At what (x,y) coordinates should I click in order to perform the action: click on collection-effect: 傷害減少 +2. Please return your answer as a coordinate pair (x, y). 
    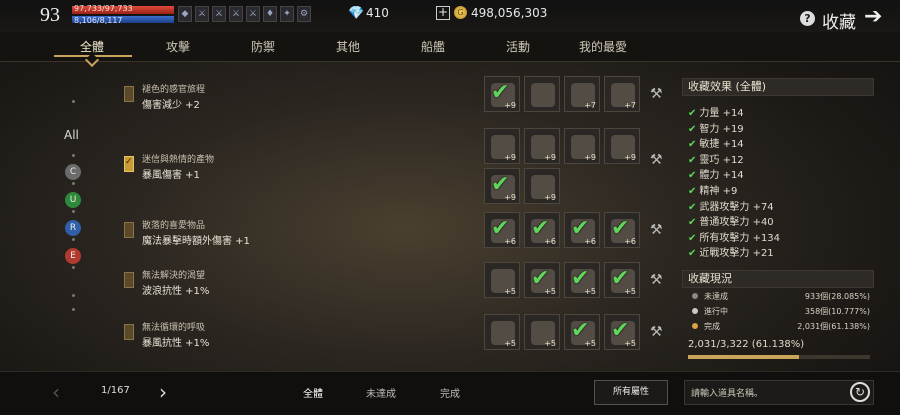
    Looking at the image, I should click on (171, 105).